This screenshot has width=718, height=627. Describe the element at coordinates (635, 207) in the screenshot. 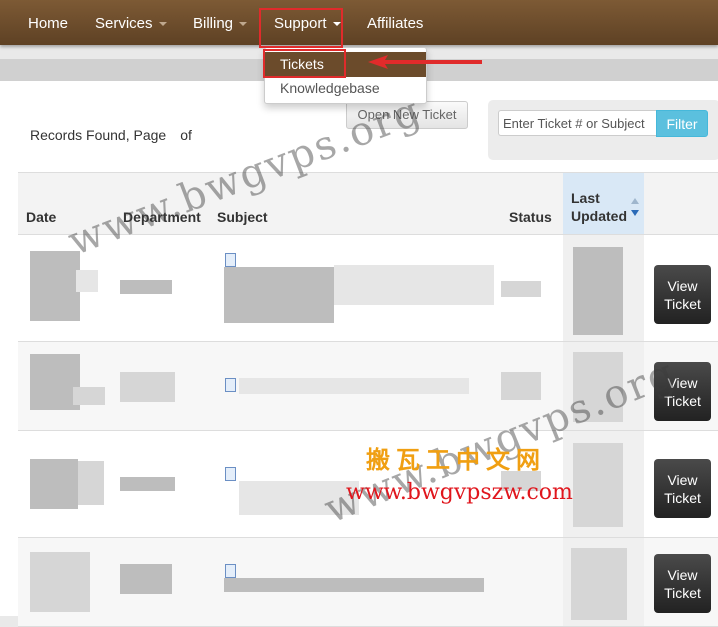

I see `sort-arrow-icon` at that location.